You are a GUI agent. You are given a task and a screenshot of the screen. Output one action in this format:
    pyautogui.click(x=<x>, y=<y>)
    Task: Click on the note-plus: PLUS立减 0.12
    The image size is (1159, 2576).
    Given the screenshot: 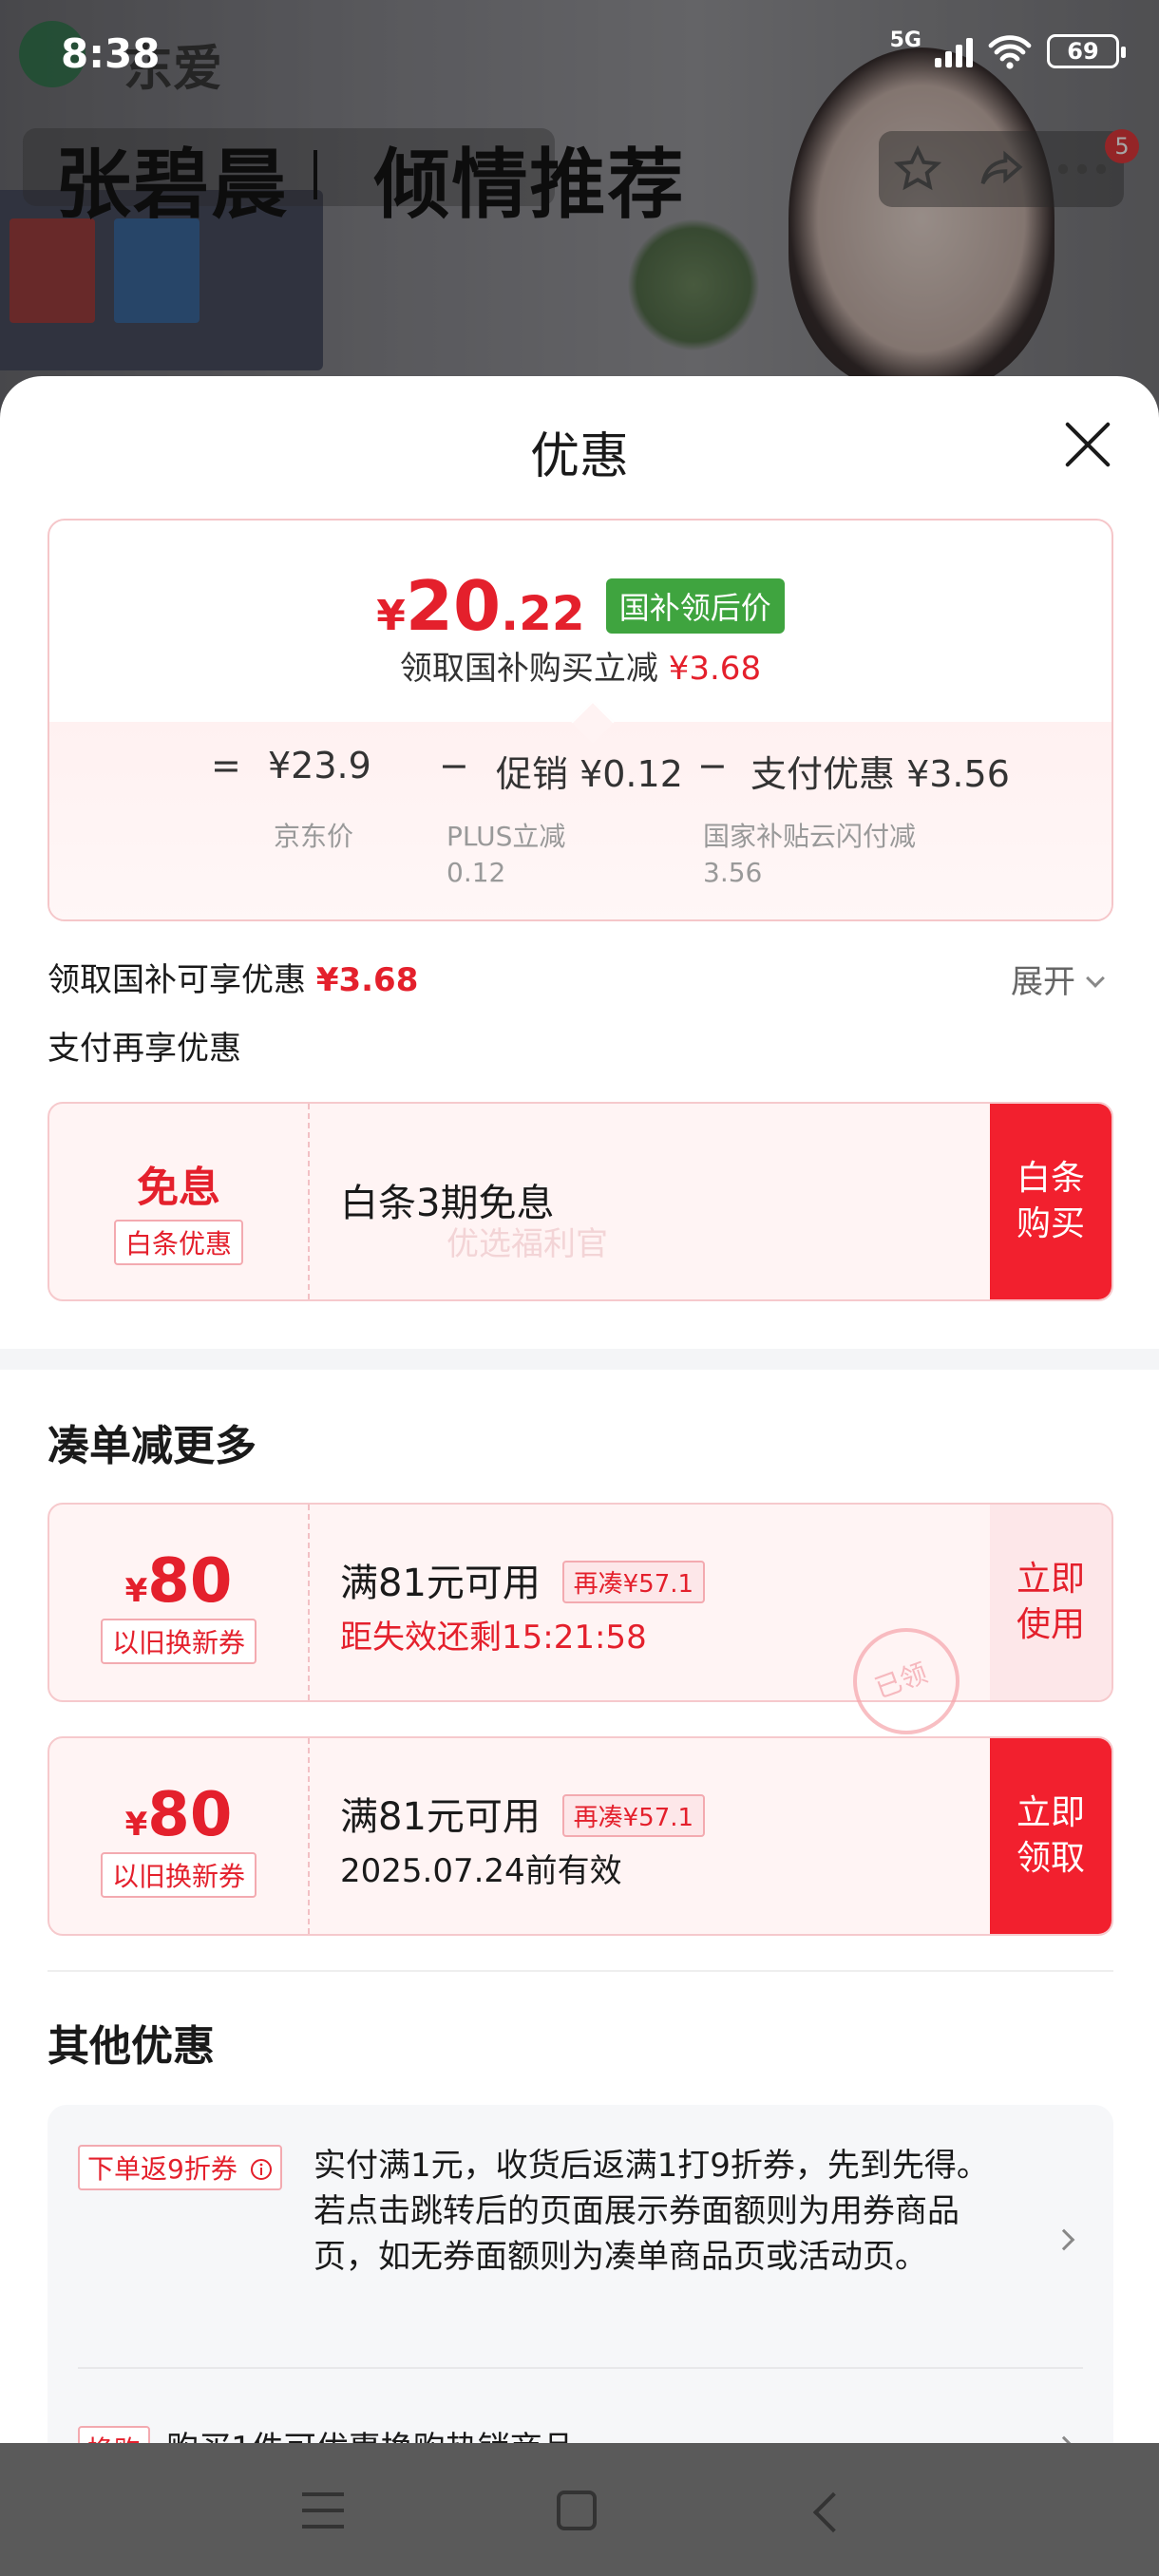 What is the action you would take?
    pyautogui.click(x=506, y=854)
    